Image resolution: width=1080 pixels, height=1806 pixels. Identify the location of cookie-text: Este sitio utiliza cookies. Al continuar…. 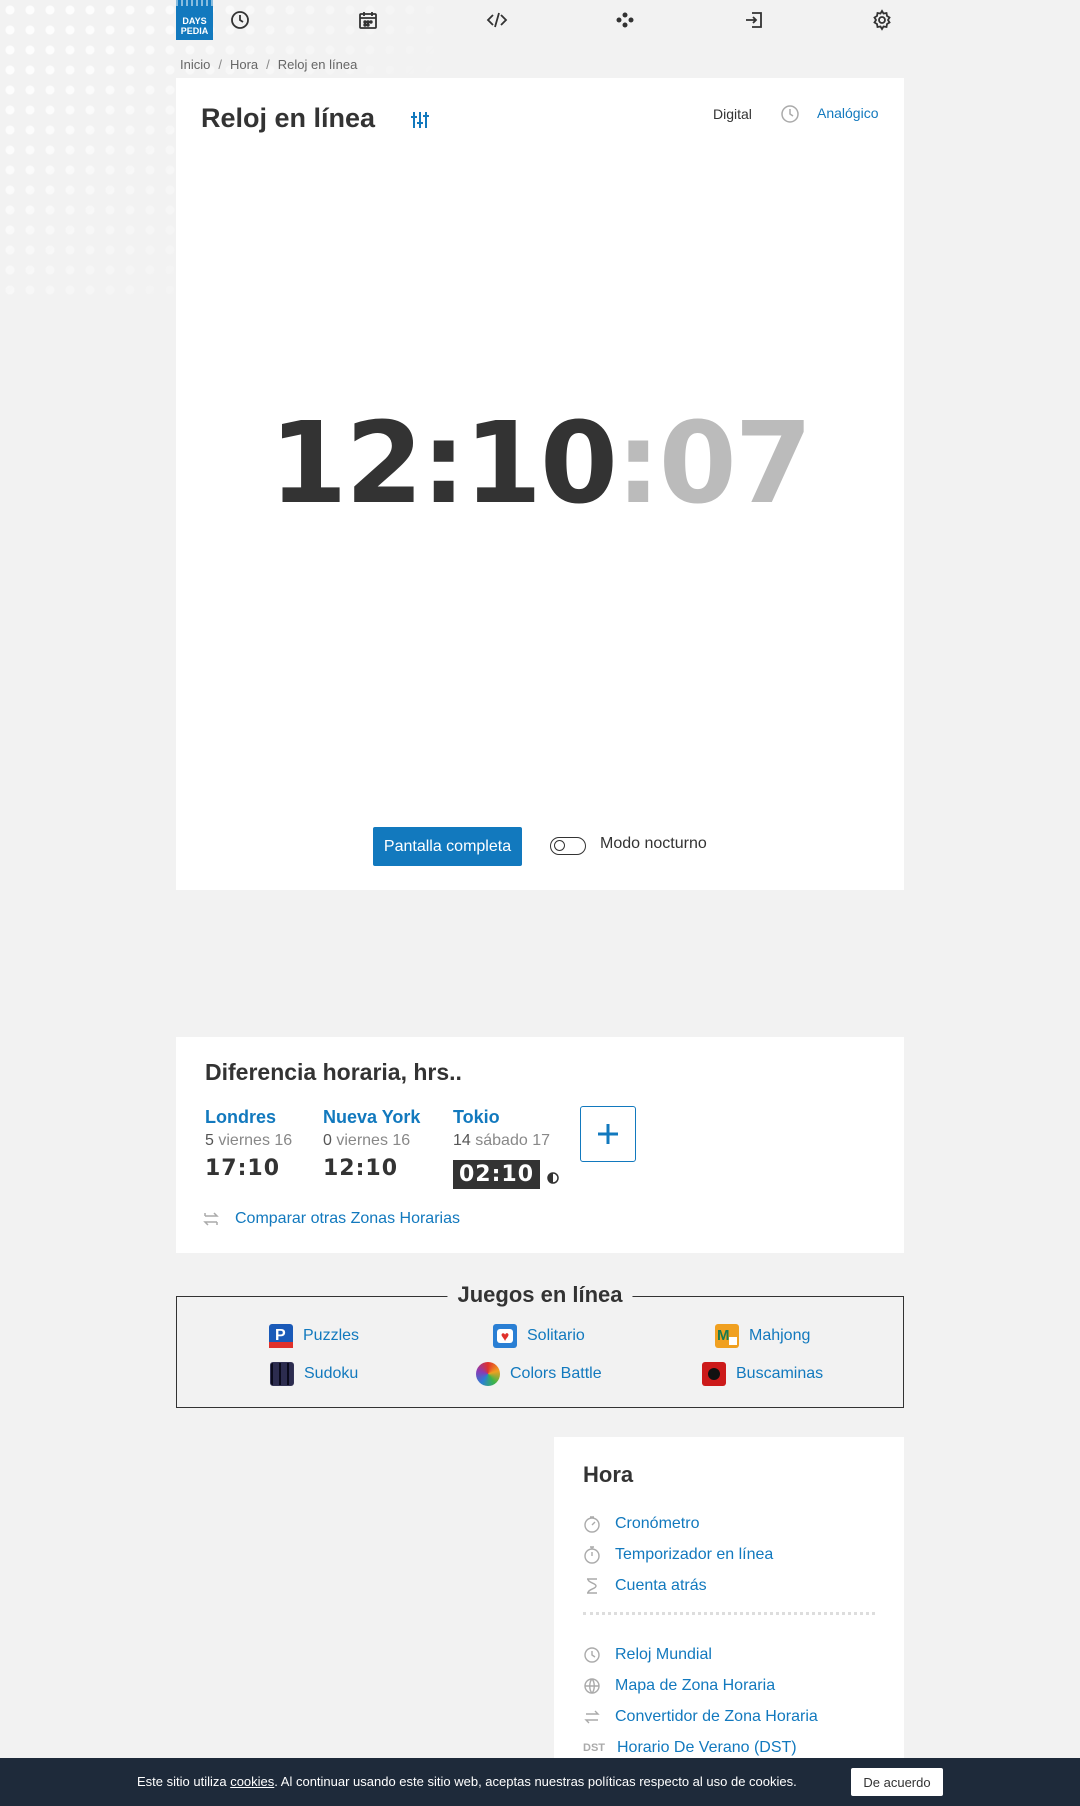
(467, 1781).